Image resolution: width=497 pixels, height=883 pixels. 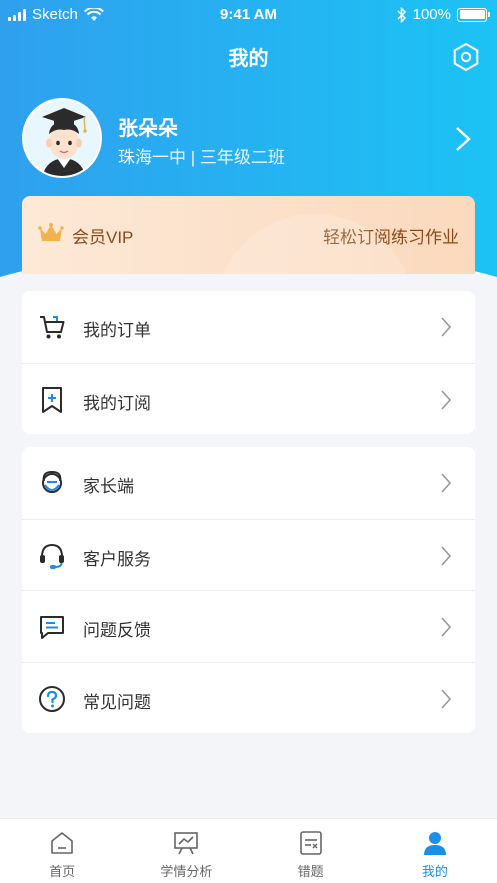 I want to click on status-bar: Sketch 9:41 AM 100%, so click(x=248, y=15).